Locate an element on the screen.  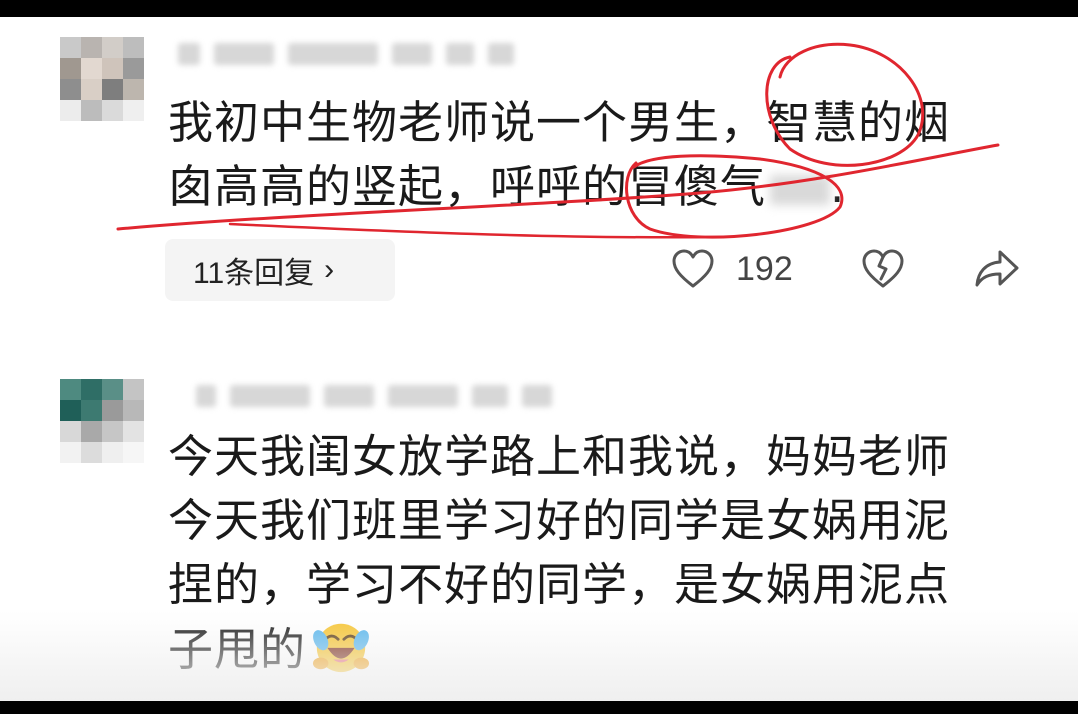
broken-heart-icon is located at coordinates (883, 268).